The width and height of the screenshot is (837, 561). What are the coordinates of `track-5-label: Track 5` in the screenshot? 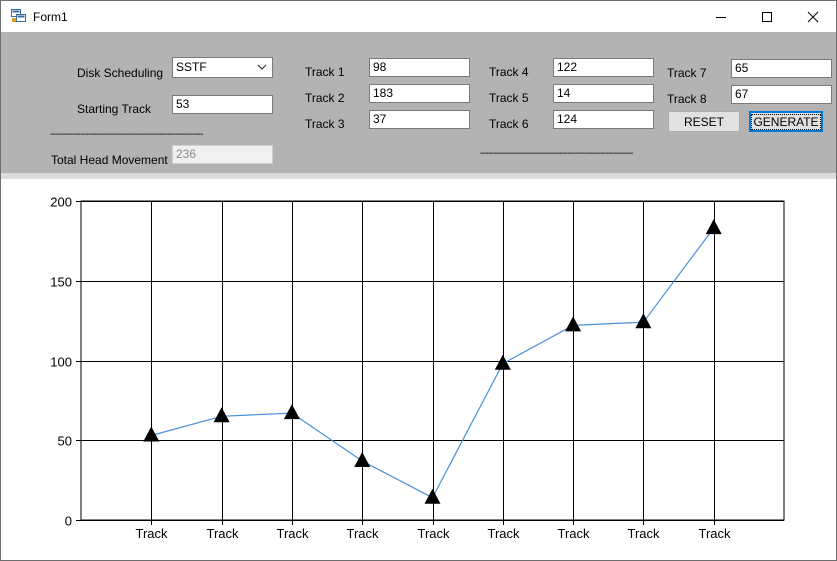 It's located at (509, 98).